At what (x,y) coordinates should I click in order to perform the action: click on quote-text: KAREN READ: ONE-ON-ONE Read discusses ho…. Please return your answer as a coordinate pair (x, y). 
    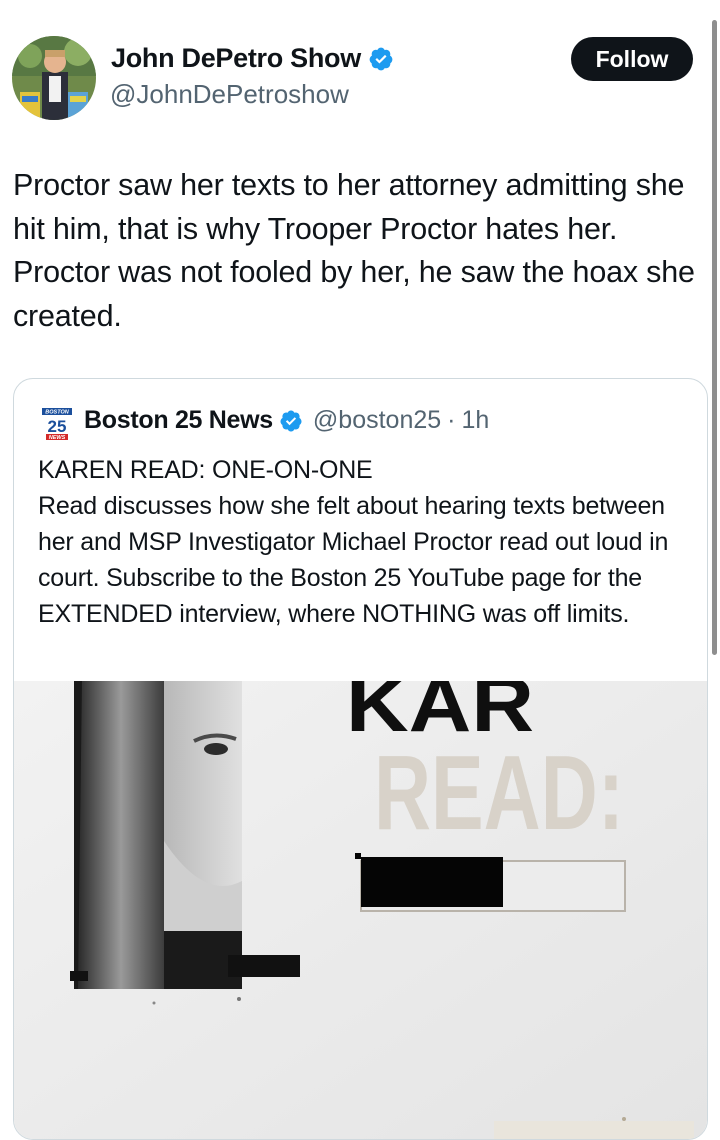
    Looking at the image, I should click on (353, 542).